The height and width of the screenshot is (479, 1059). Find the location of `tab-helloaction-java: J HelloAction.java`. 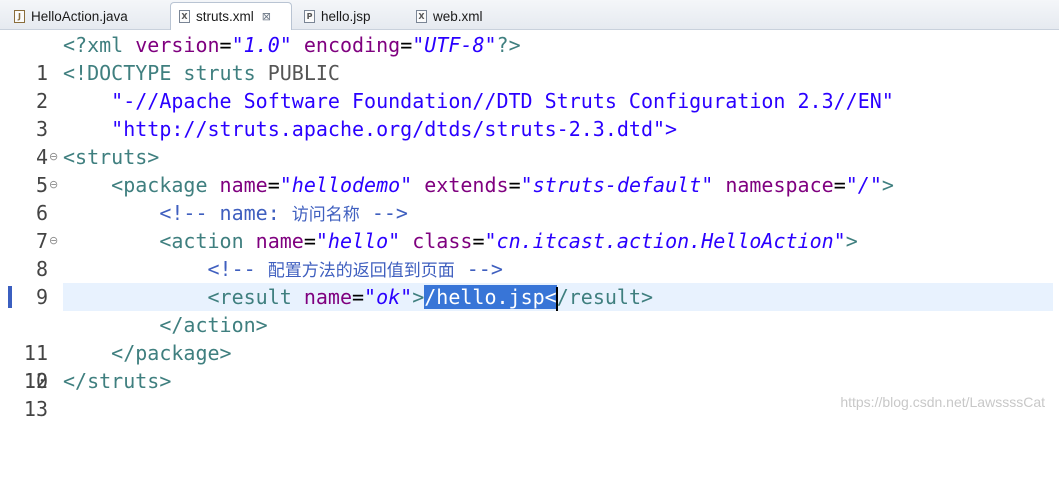

tab-helloaction-java: J HelloAction.java is located at coordinates (86, 16).